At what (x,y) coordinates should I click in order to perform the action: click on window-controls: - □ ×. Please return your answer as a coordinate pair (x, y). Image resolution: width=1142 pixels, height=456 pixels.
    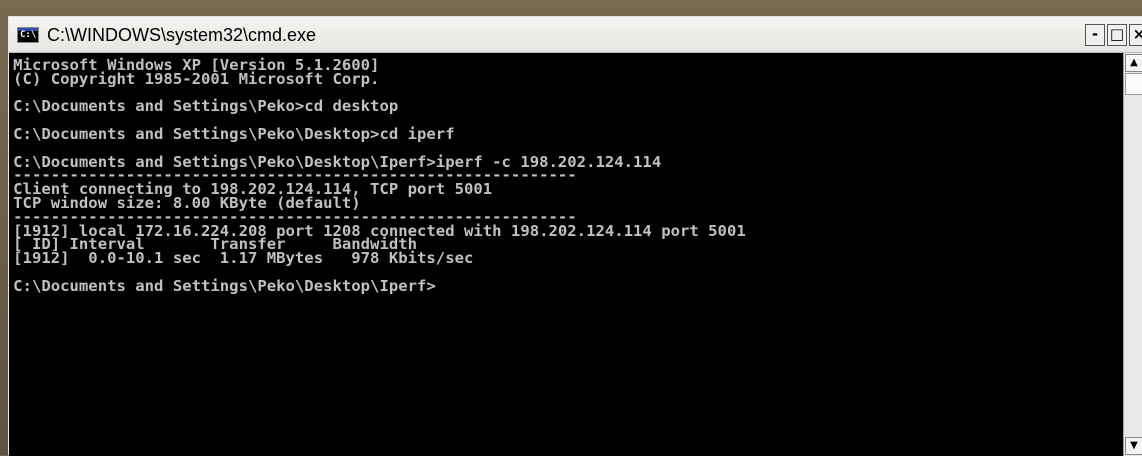
    Looking at the image, I should click on (1113, 35).